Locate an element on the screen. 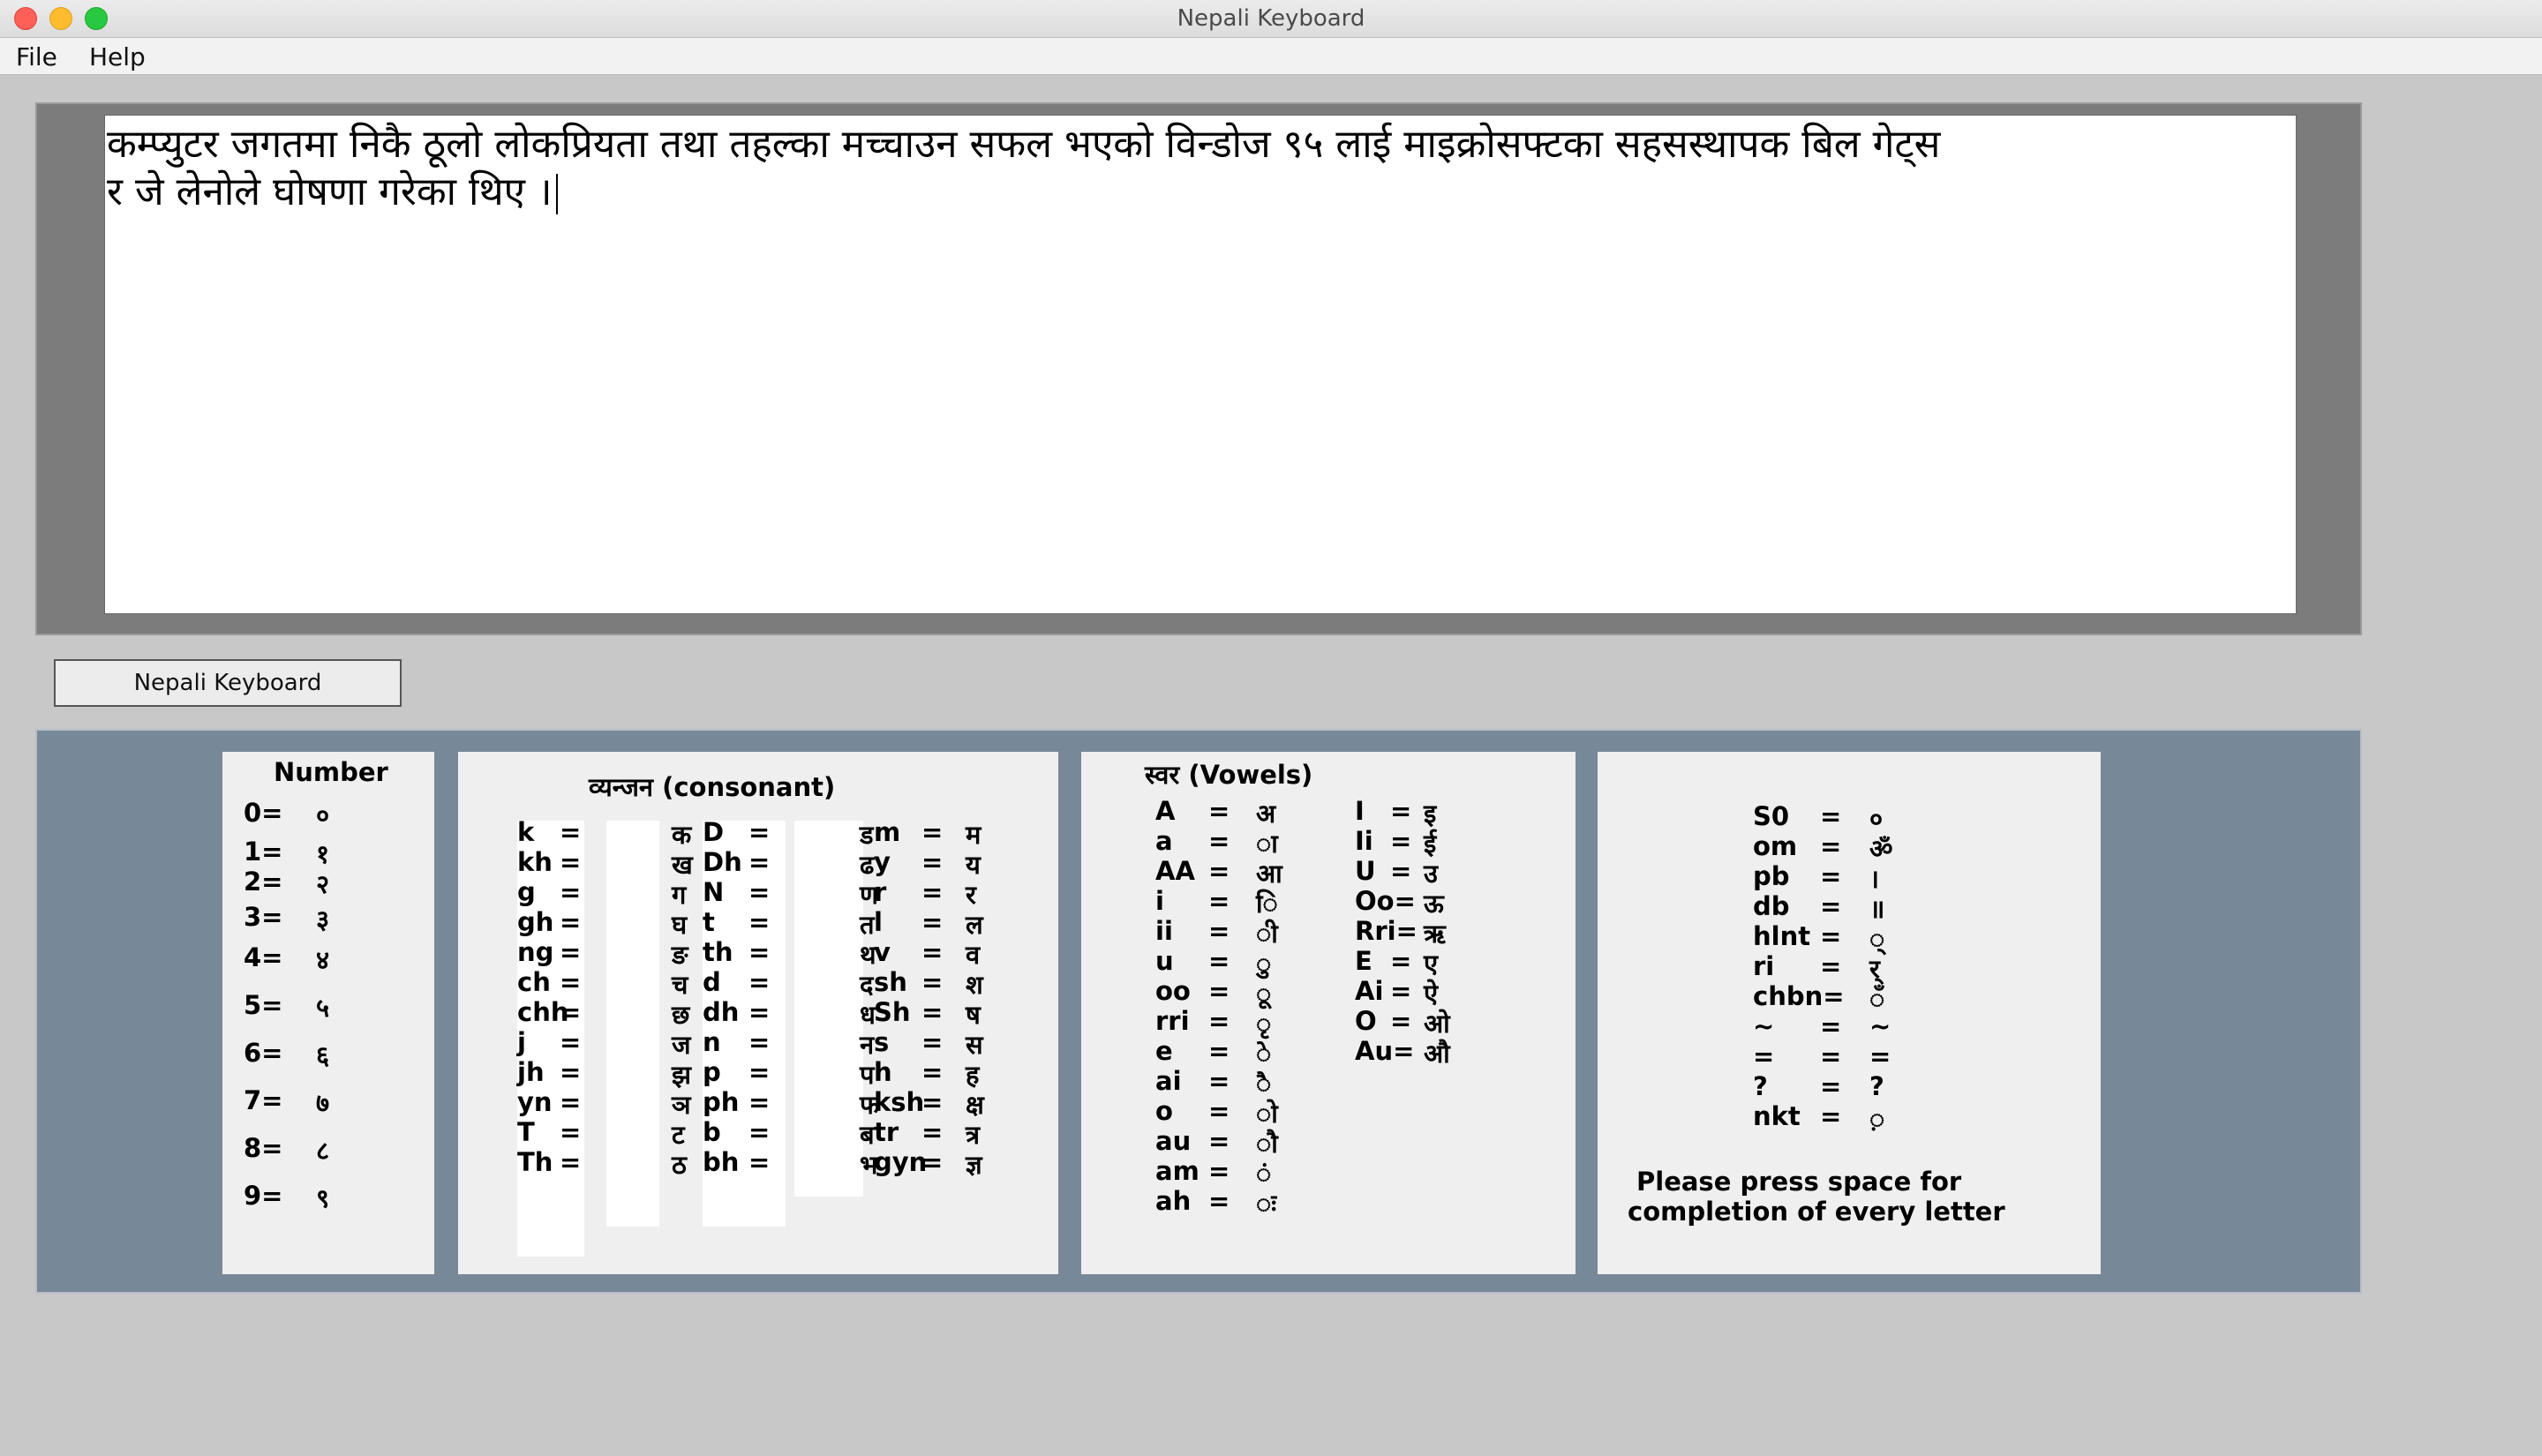  consonant-glyph: ठ is located at coordinates (679, 1165).